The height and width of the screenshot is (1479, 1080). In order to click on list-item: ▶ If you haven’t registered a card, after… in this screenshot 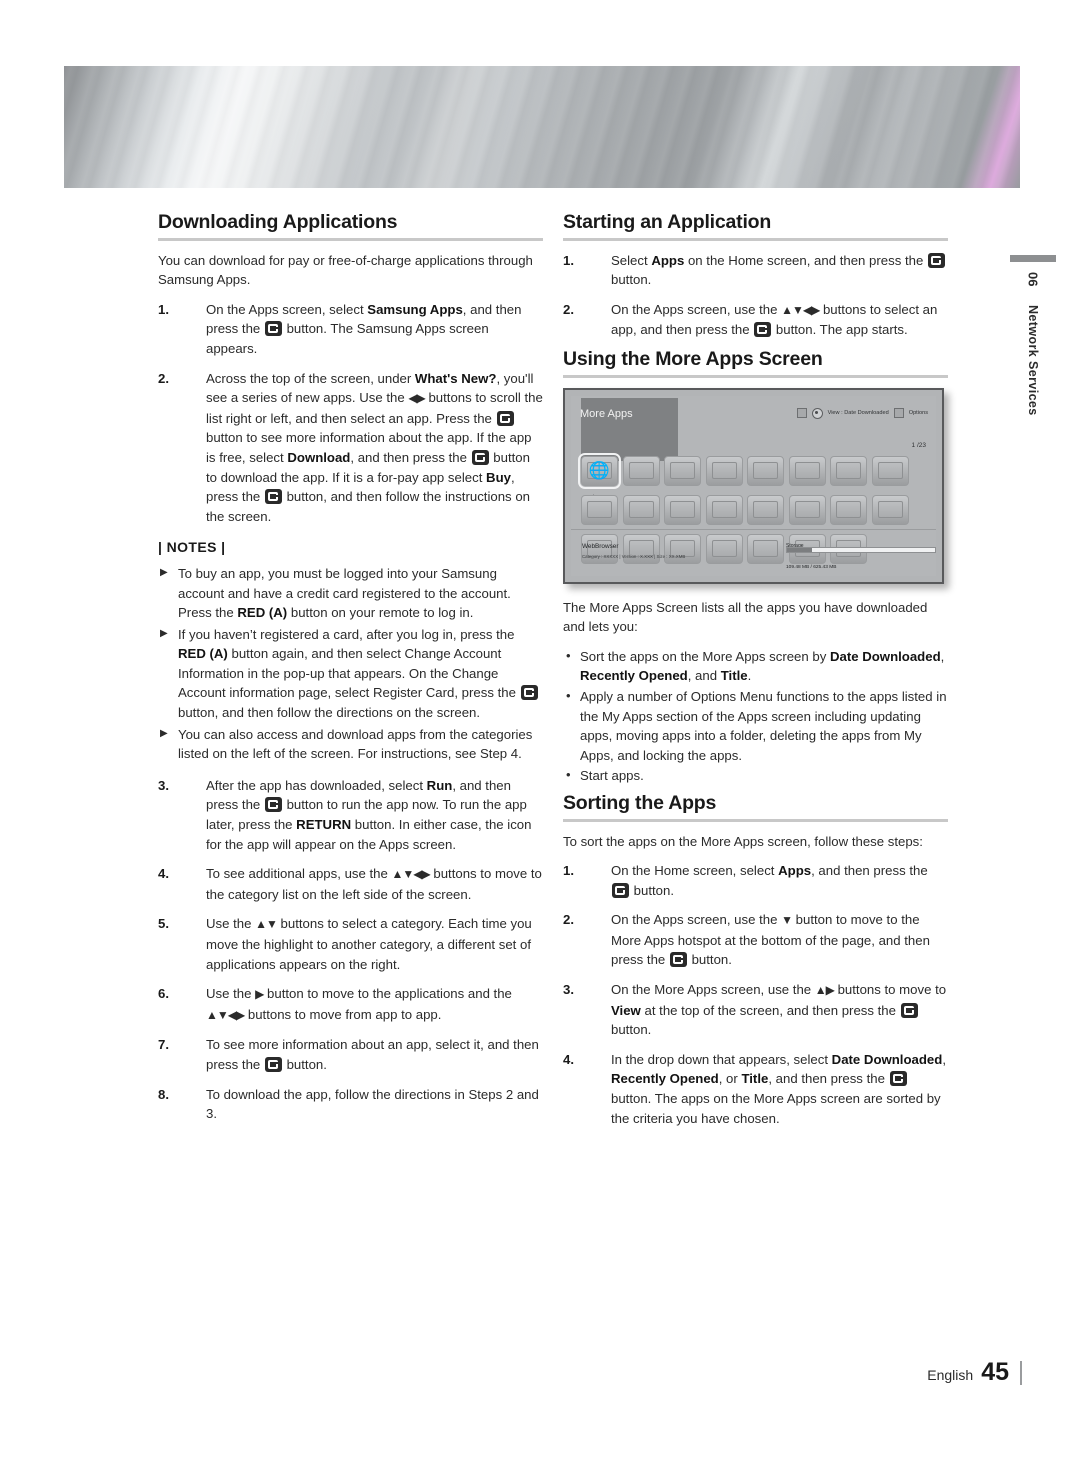, I will do `click(350, 674)`.